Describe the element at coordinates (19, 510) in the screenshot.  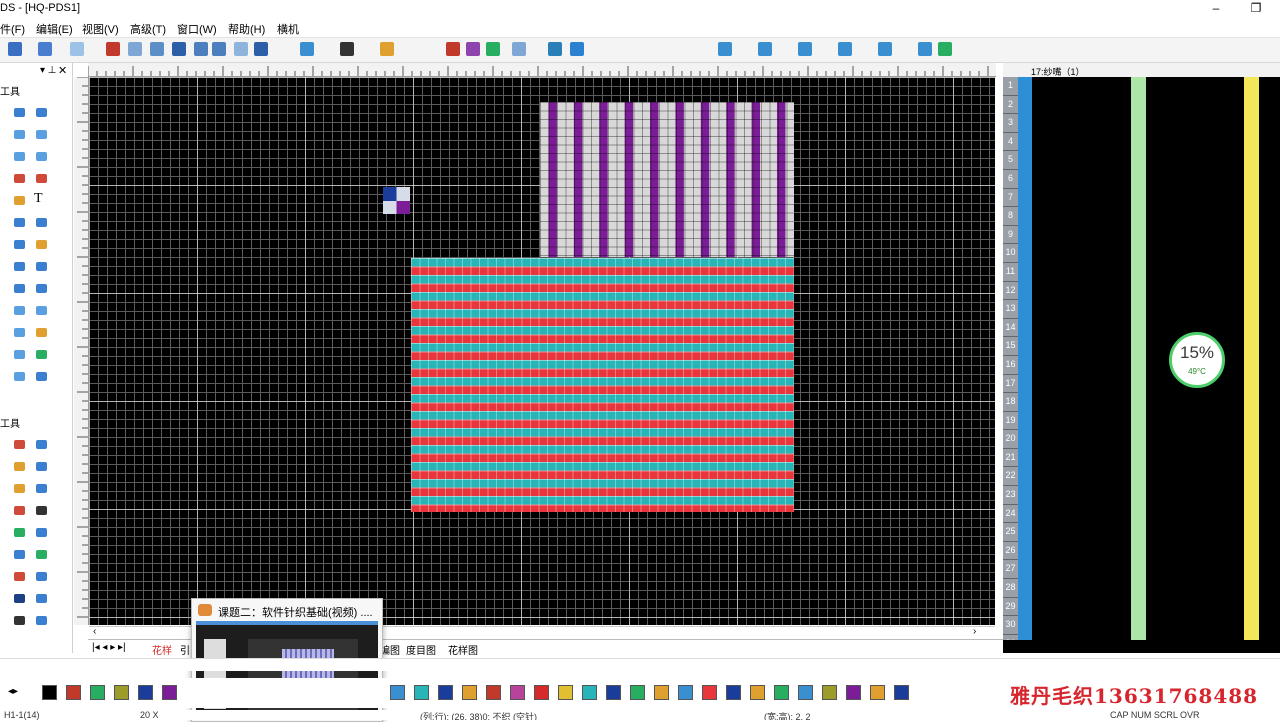
I see `stitch-6-icon` at that location.